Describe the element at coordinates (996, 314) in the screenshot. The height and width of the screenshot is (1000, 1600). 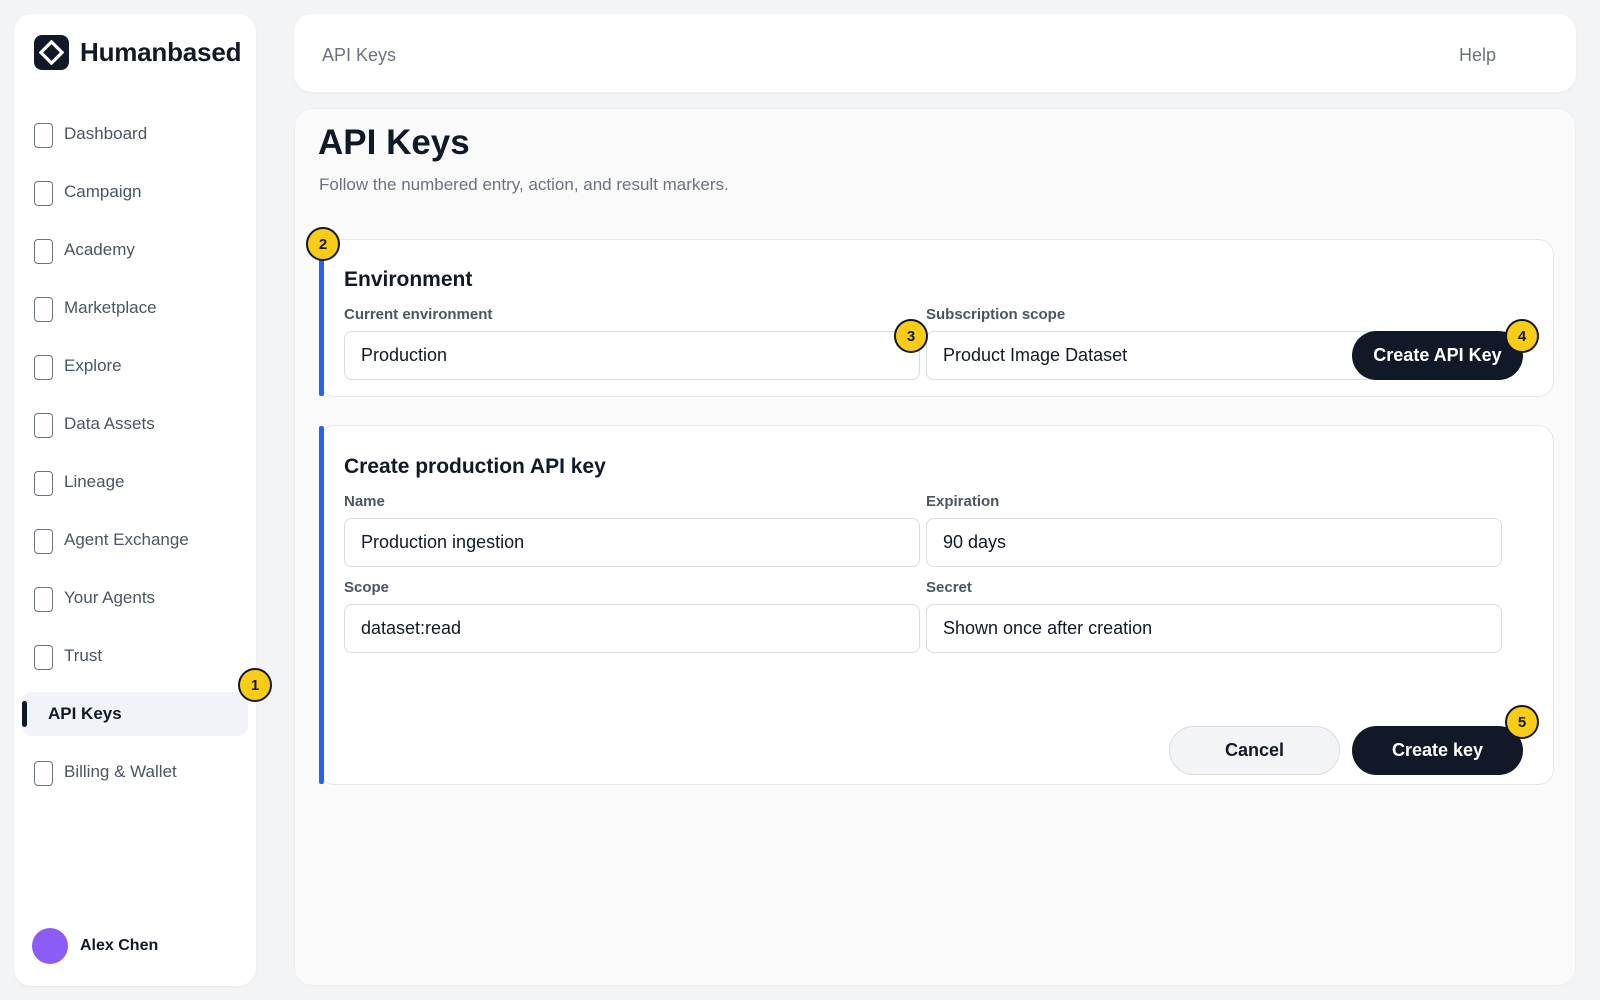
I see `subscription-scope-label: Subscription scope` at that location.